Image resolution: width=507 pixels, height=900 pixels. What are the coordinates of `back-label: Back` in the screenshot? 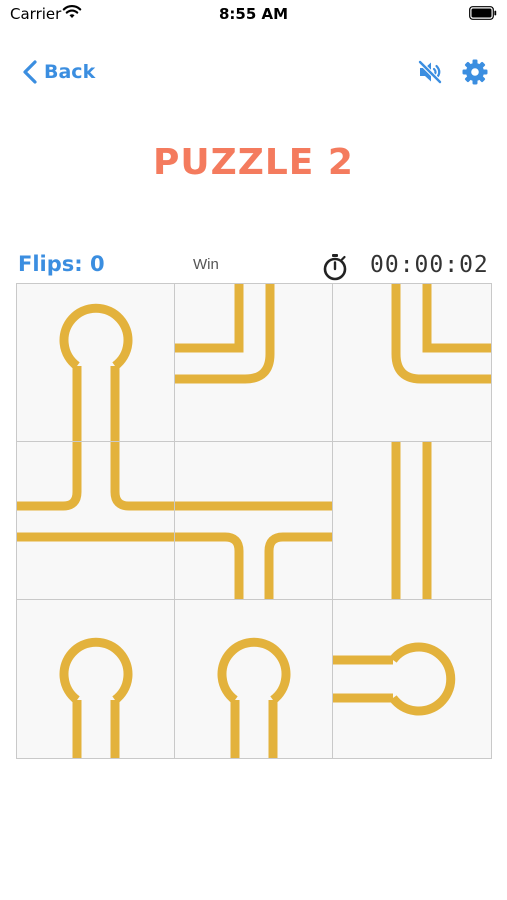 It's located at (70, 72).